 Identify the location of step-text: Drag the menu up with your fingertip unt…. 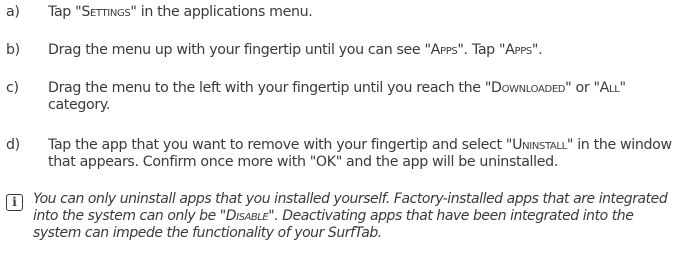
(295, 50).